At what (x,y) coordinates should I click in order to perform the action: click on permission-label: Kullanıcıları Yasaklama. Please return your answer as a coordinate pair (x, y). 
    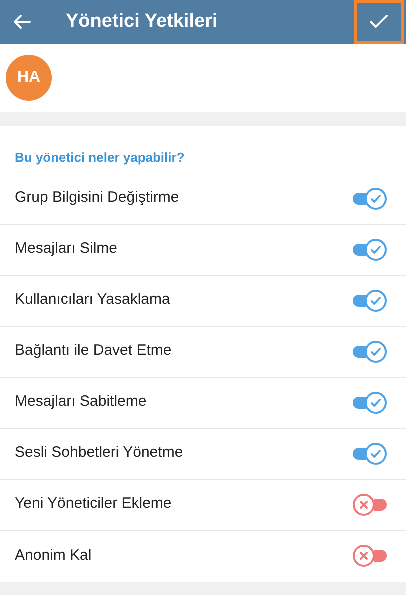
    Looking at the image, I should click on (93, 300).